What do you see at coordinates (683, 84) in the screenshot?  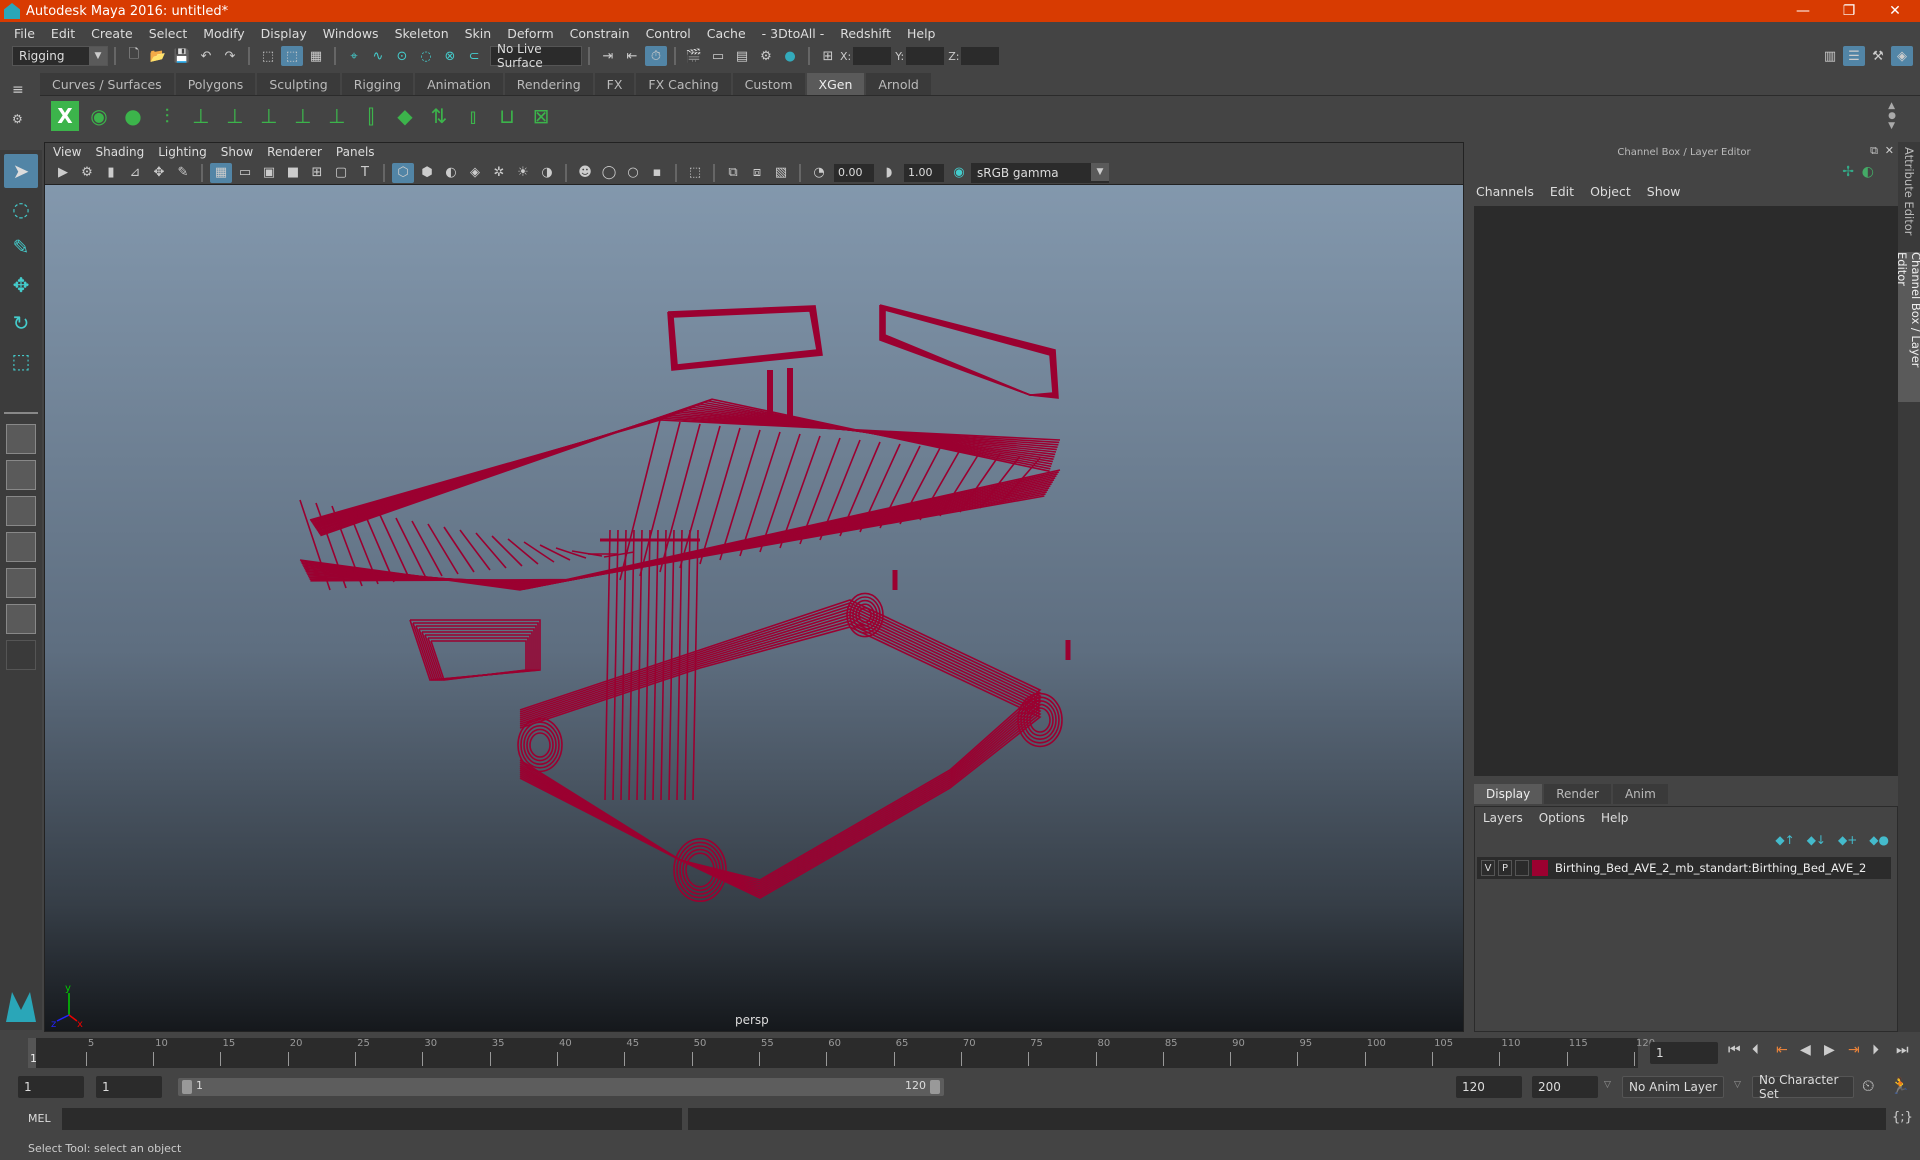 I see `shelf-tab-fx-caching: FX Caching` at bounding box center [683, 84].